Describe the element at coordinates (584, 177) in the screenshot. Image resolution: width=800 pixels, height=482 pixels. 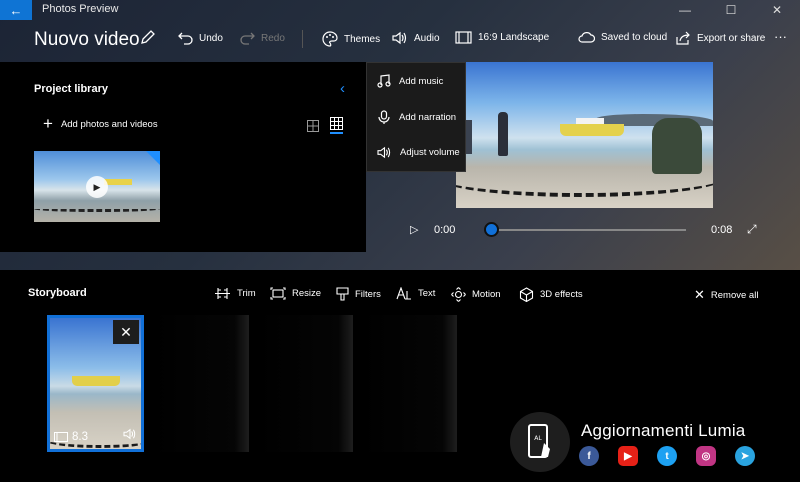
I see `preview-chain` at that location.